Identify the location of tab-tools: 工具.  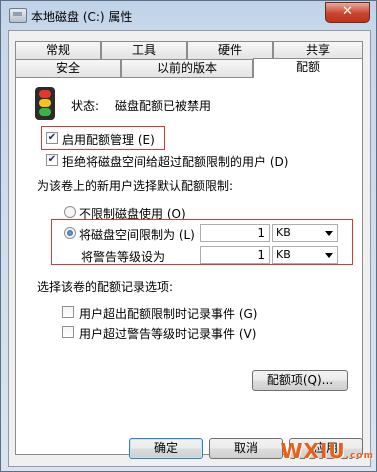
(144, 50).